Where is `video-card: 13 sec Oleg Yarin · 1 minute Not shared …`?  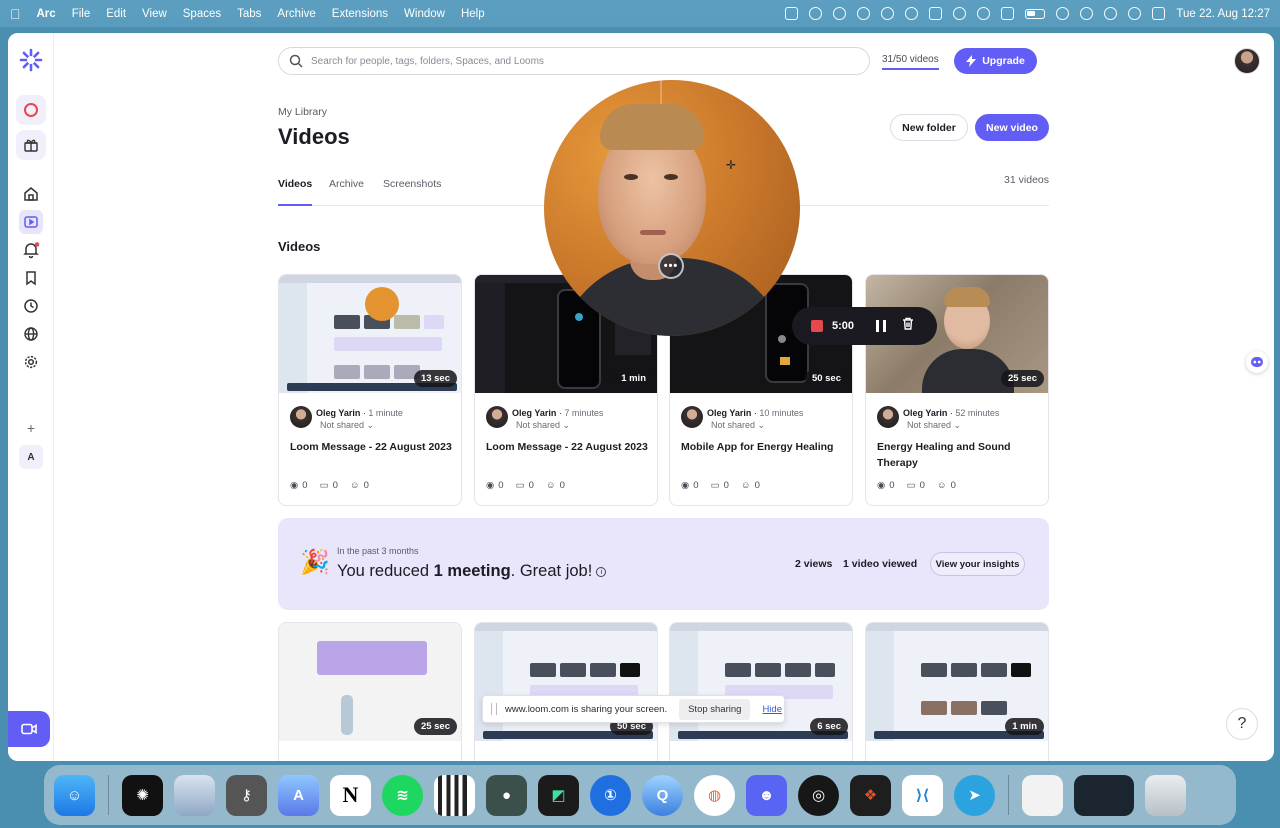
video-card: 13 sec Oleg Yarin · 1 minute Not shared … is located at coordinates (370, 390).